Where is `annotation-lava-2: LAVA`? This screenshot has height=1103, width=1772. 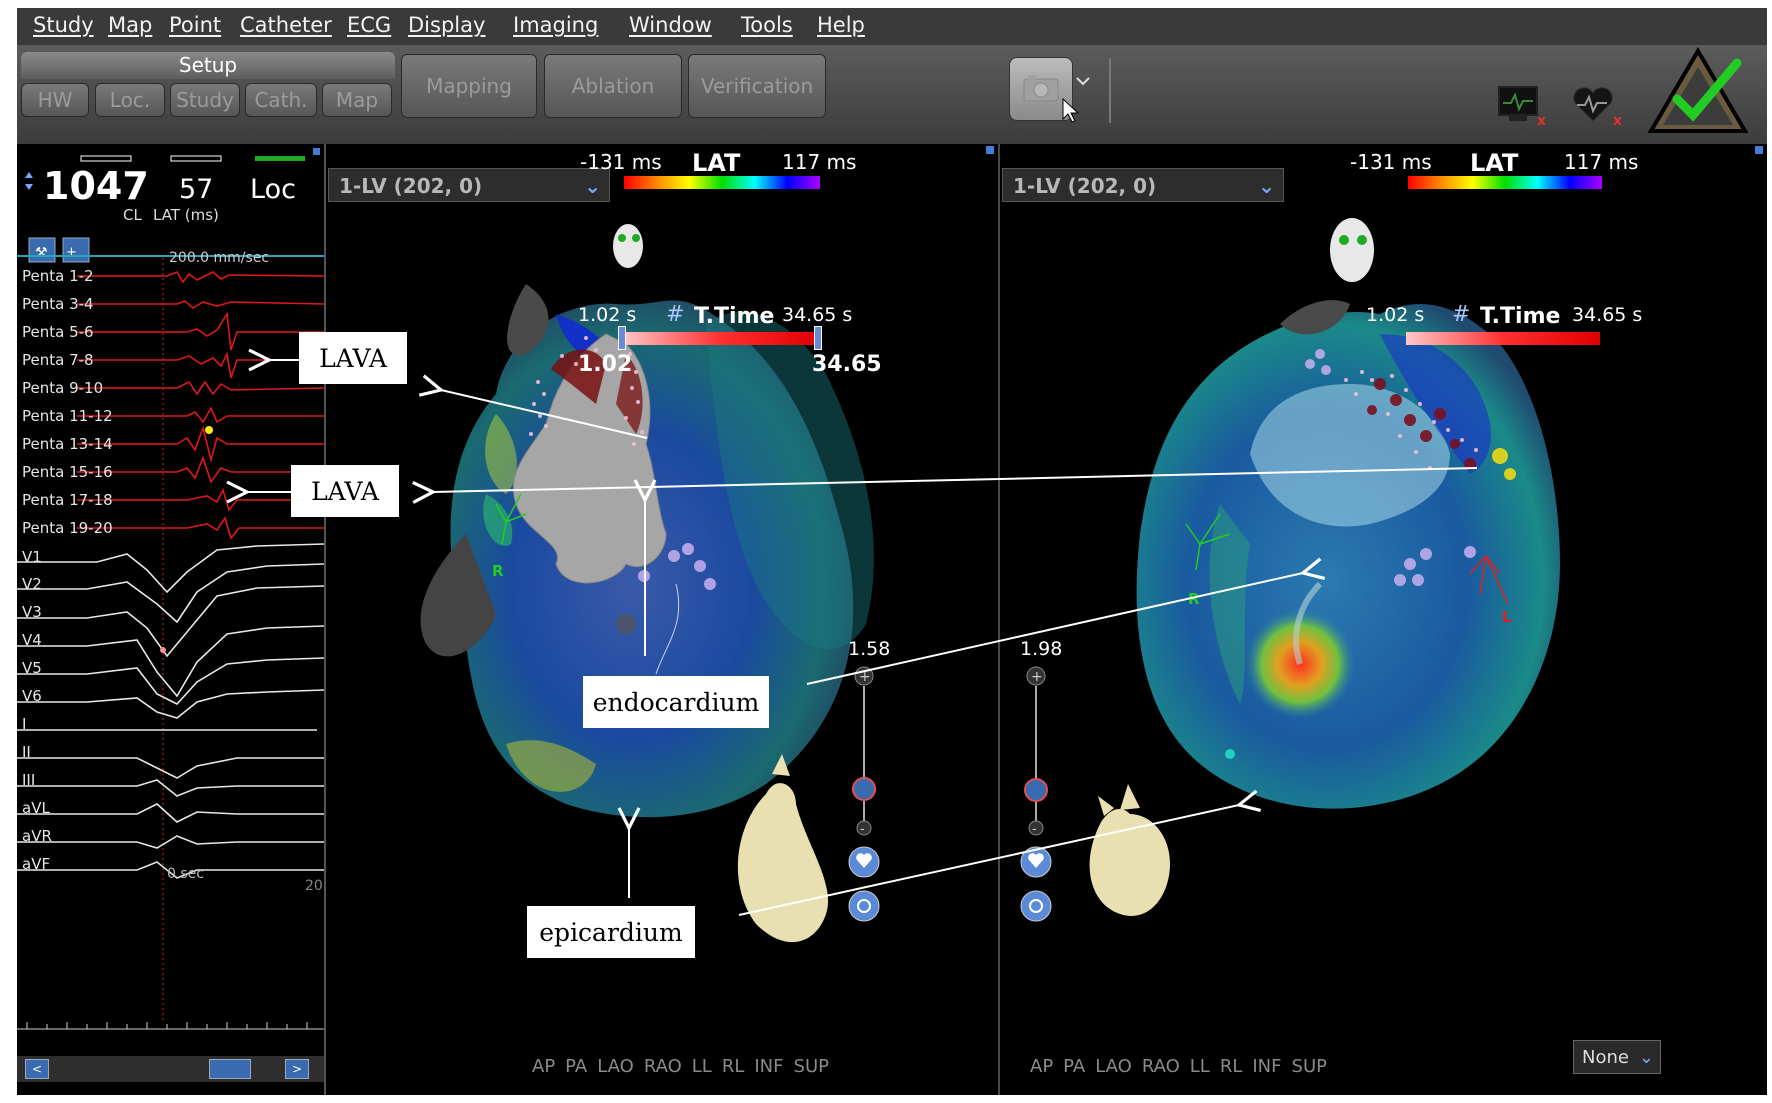 annotation-lava-2: LAVA is located at coordinates (345, 491).